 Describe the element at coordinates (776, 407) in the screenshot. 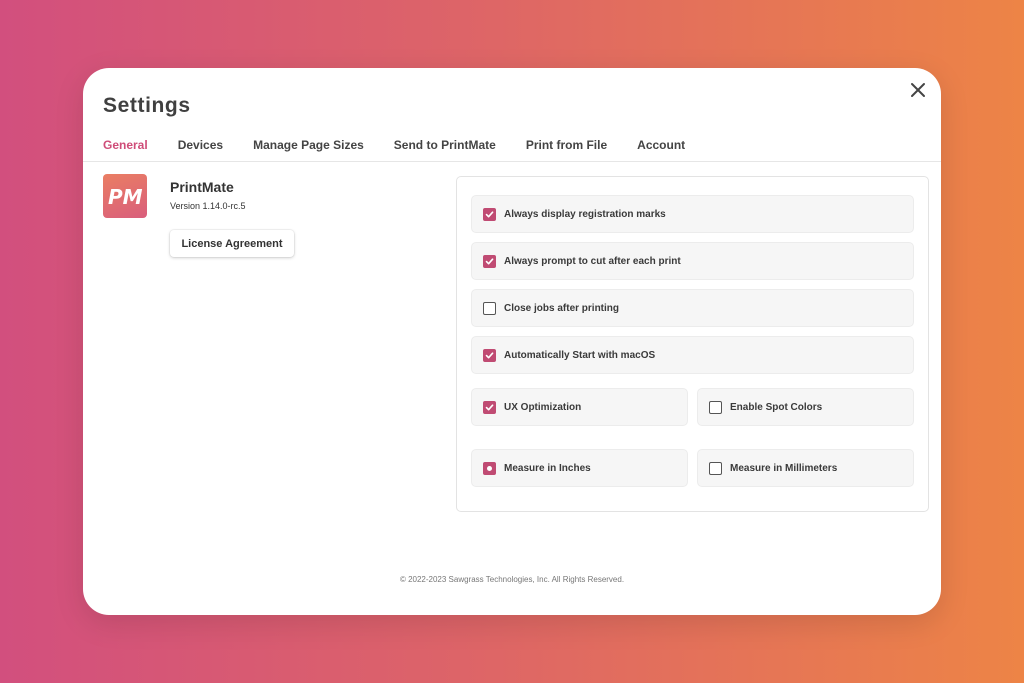

I see `option-label: Enable Spot Colors` at that location.